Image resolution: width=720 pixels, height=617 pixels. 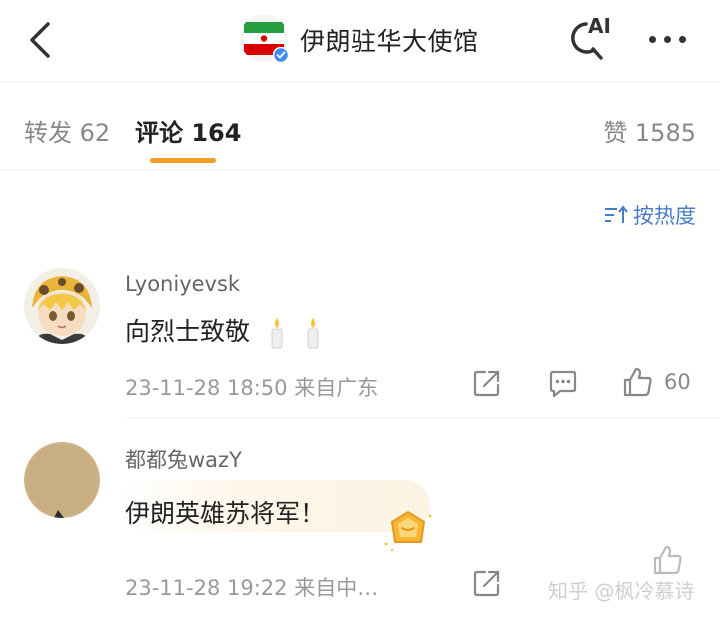 I want to click on reply-button, so click(x=563, y=383).